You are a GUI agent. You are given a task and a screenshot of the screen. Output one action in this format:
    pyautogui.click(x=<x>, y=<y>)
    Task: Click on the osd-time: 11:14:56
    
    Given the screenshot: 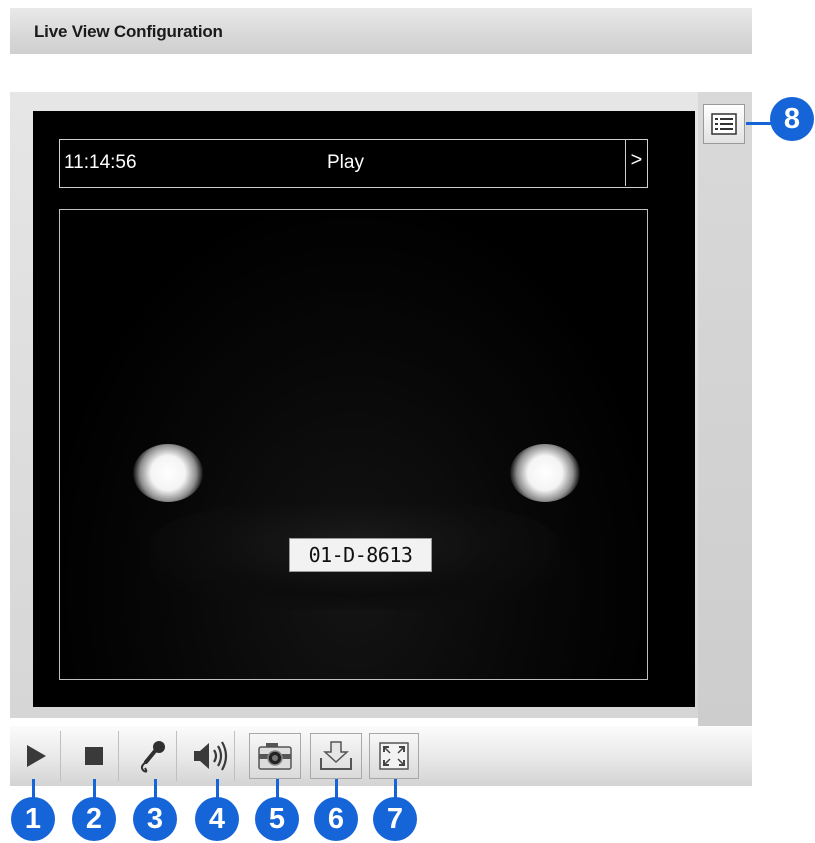 What is the action you would take?
    pyautogui.click(x=100, y=162)
    